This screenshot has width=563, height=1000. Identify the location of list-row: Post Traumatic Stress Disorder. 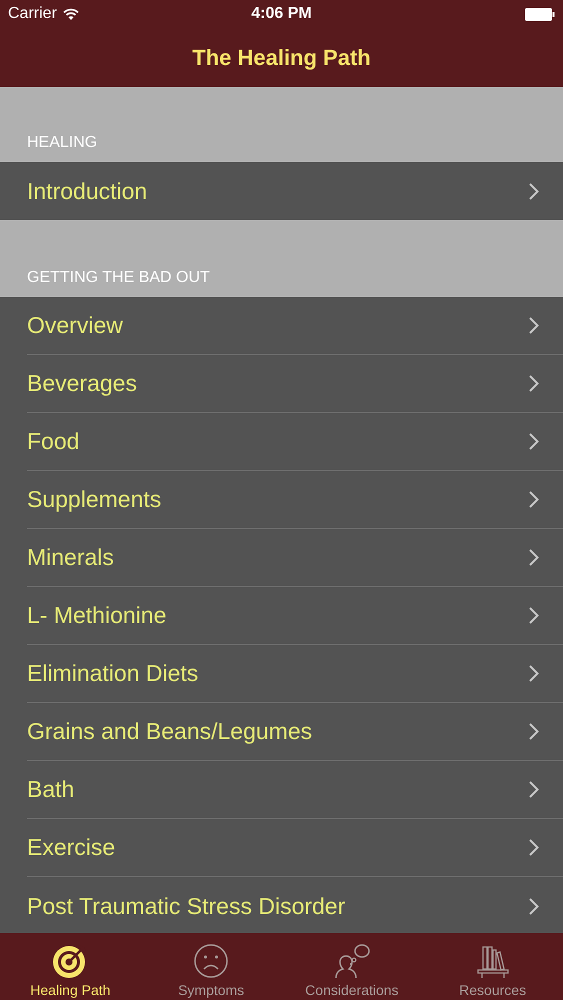
(281, 905).